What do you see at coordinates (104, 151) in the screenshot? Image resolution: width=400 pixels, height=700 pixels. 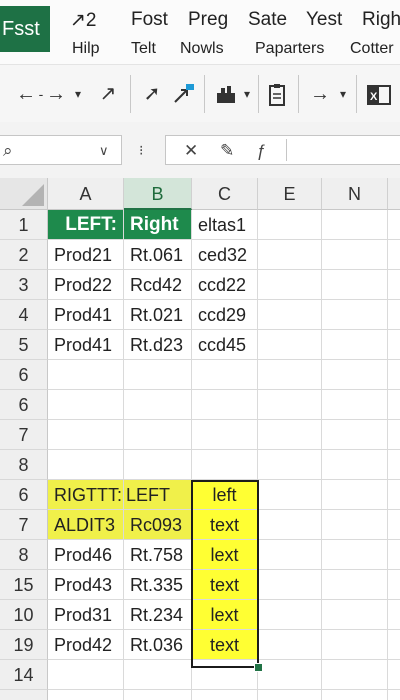 I see `chevron-down-icon: ∨` at bounding box center [104, 151].